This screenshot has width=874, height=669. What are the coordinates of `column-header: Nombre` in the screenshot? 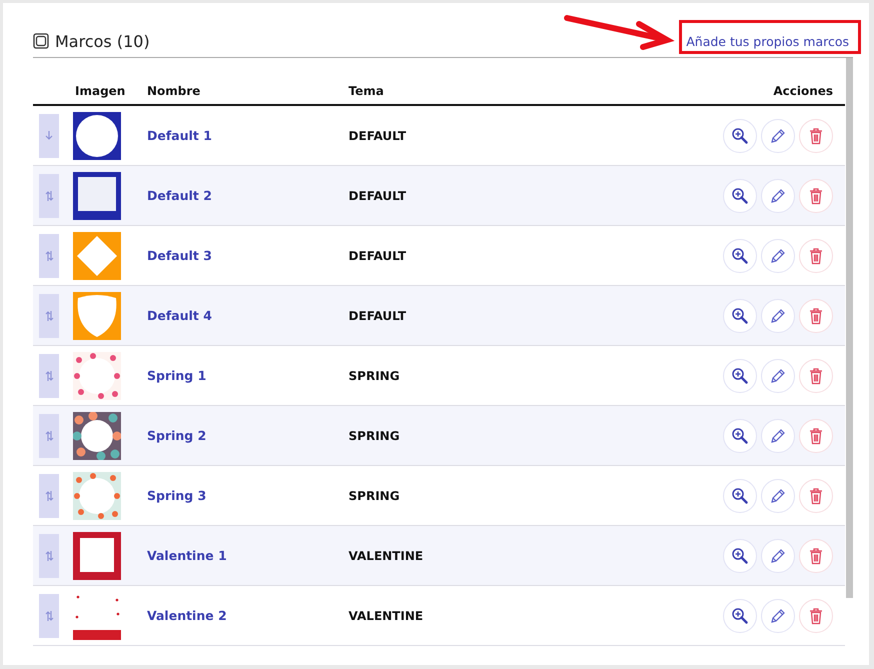 It's located at (248, 92).